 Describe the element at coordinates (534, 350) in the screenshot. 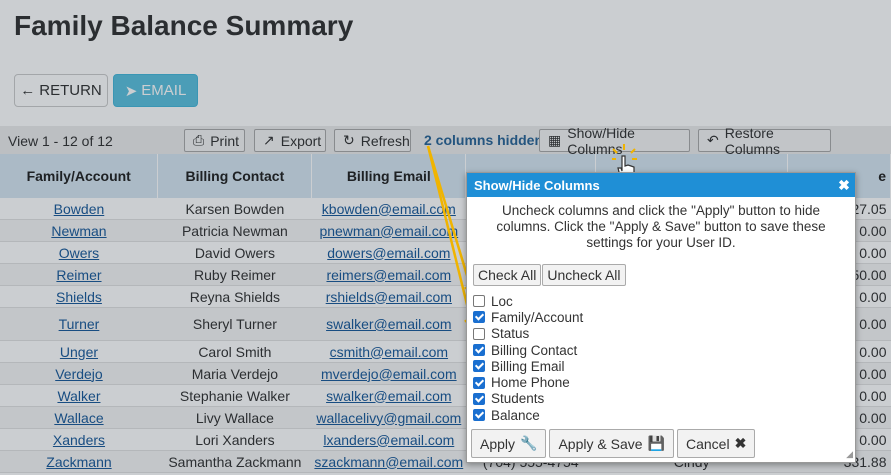

I see `column-option-label: Billing Contact` at that location.